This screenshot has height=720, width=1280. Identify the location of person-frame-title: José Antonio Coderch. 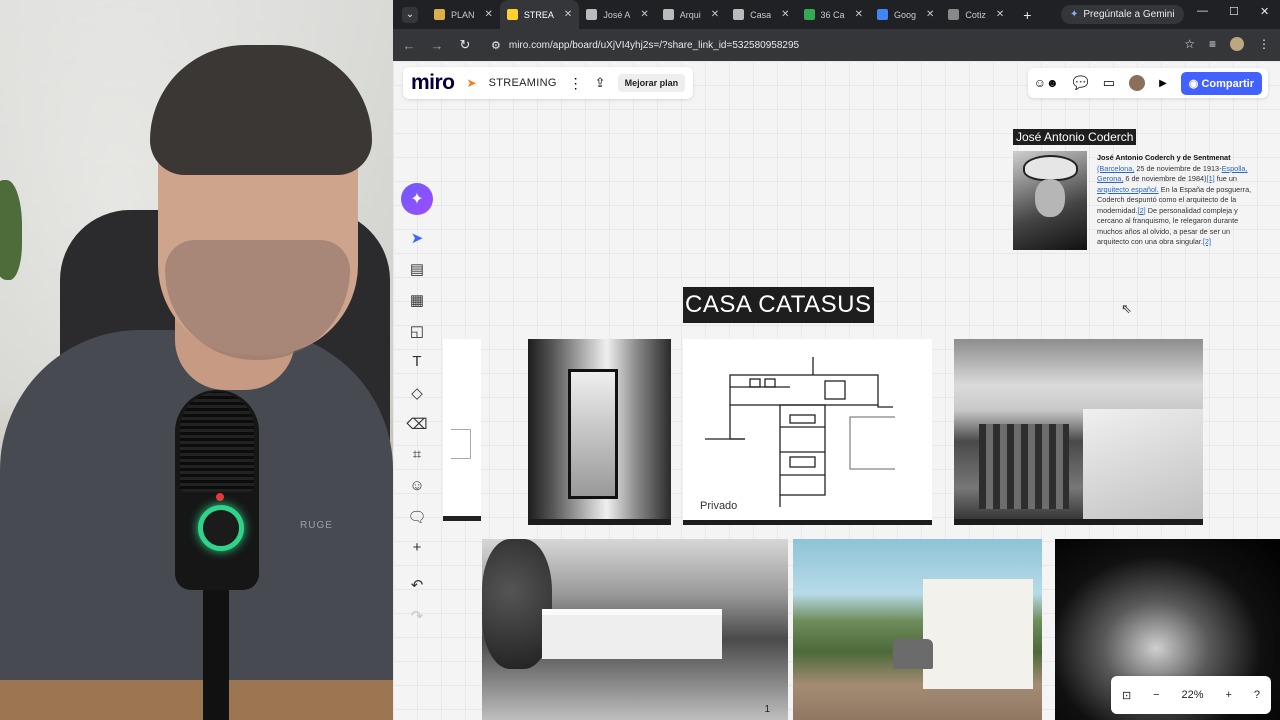
(1075, 137).